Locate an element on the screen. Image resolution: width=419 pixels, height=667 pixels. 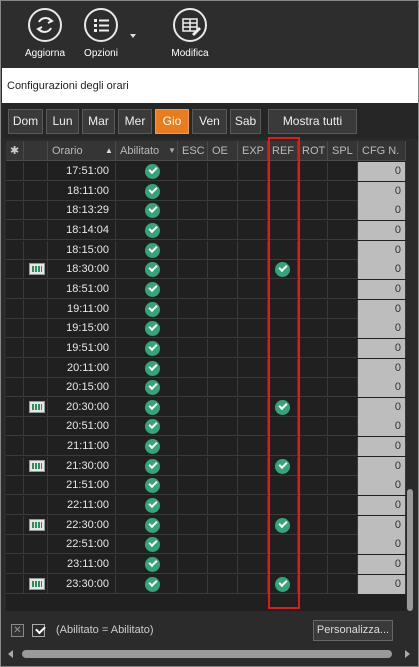
table-row: 23:11:00 0 is located at coordinates (206, 564).